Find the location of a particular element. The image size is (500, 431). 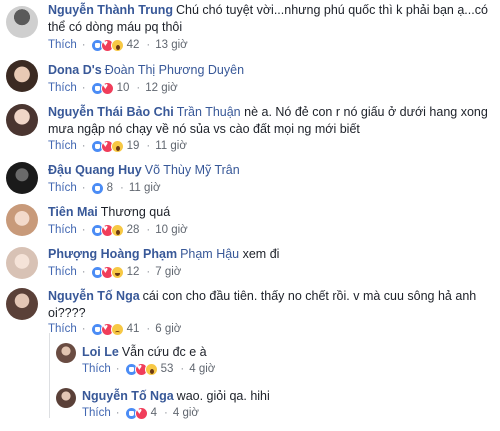

reactions: 4 is located at coordinates (141, 413).